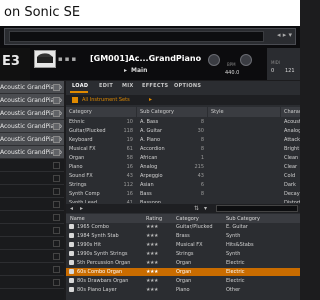 This screenshot has width=320, height=300. Describe the element at coordinates (80, 86) in the screenshot. I see `tab-load: LOAD` at that location.